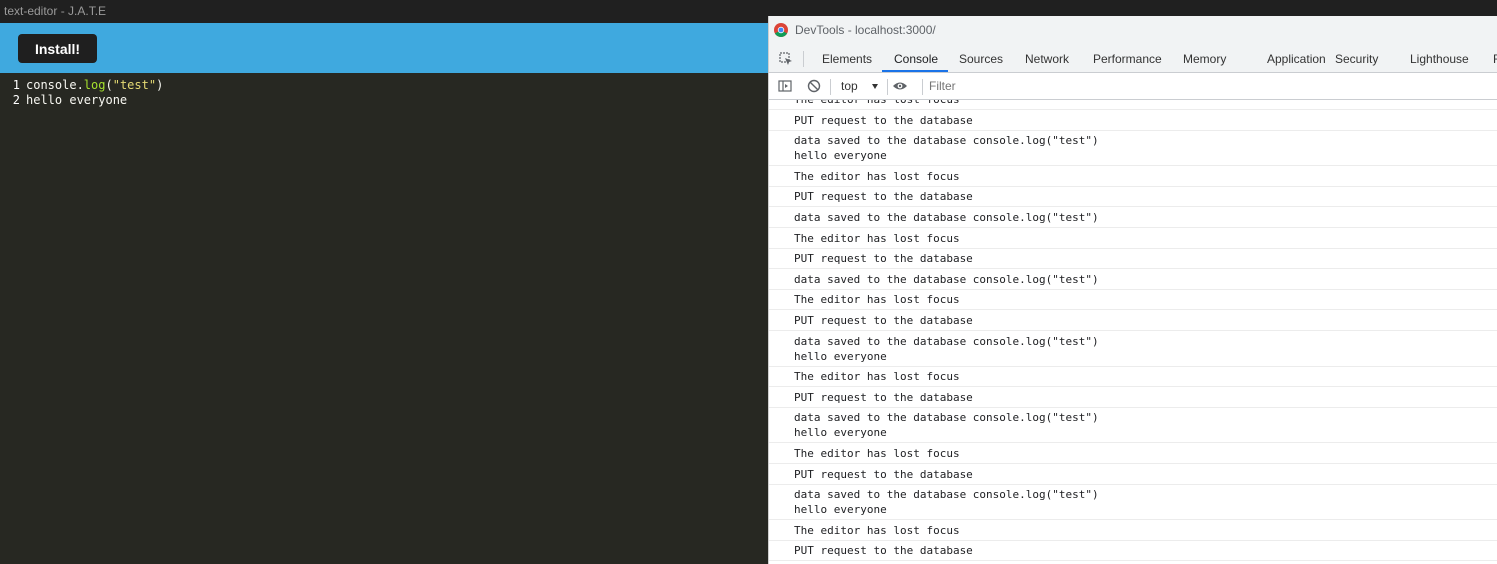  What do you see at coordinates (900, 86) in the screenshot?
I see `live-expression-eye-icon` at bounding box center [900, 86].